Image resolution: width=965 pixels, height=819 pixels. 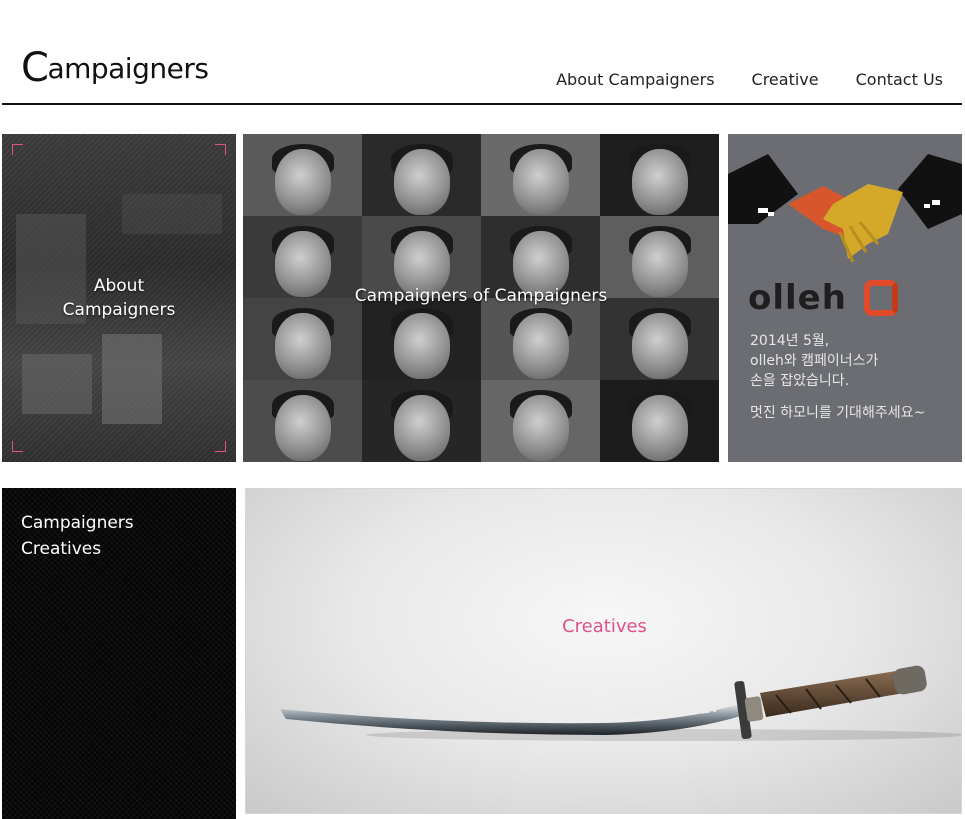 What do you see at coordinates (172, 214) in the screenshot?
I see `office-ceiling-shape` at bounding box center [172, 214].